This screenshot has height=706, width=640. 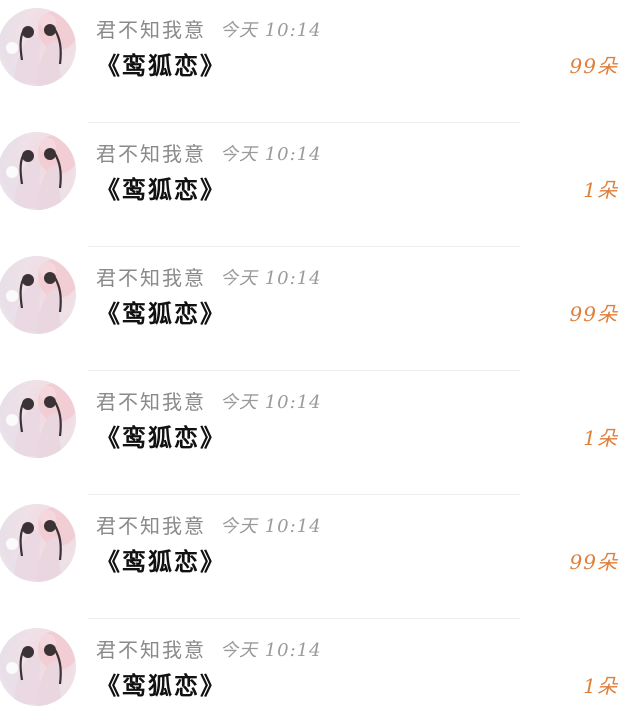 What do you see at coordinates (320, 663) in the screenshot?
I see `list-item: 君不知我意 今天 10:14 《鸾狐恋》 1朵` at bounding box center [320, 663].